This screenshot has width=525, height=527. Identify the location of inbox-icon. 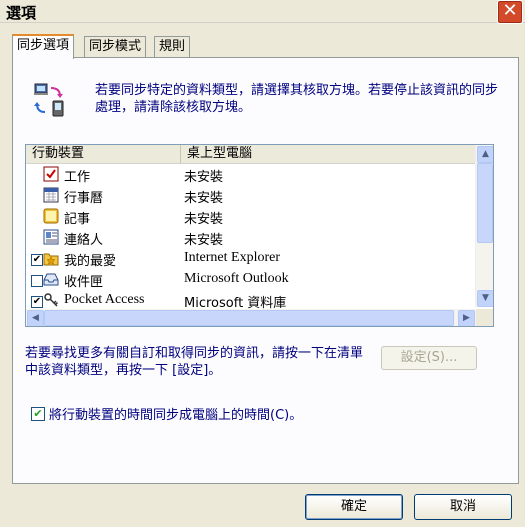
(51, 279).